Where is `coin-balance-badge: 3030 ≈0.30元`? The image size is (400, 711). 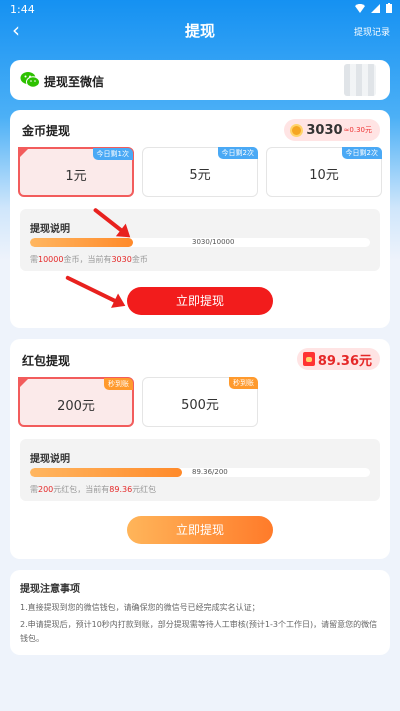 coin-balance-badge: 3030 ≈0.30元 is located at coordinates (332, 130).